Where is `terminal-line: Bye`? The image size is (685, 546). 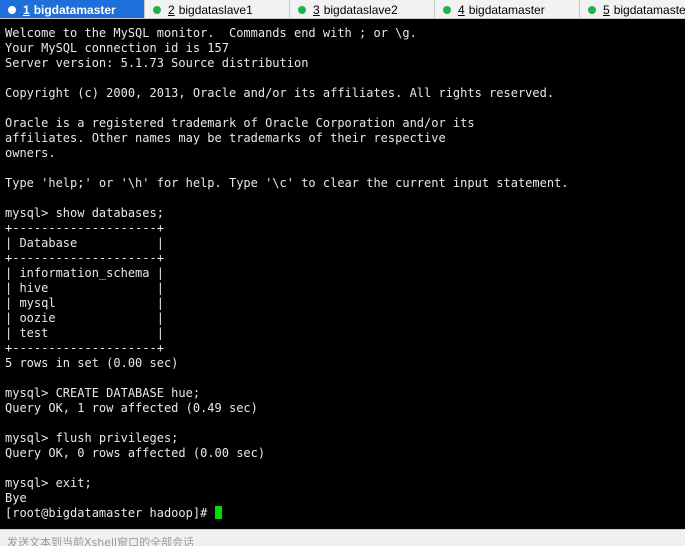 terminal-line: Bye is located at coordinates (16, 498).